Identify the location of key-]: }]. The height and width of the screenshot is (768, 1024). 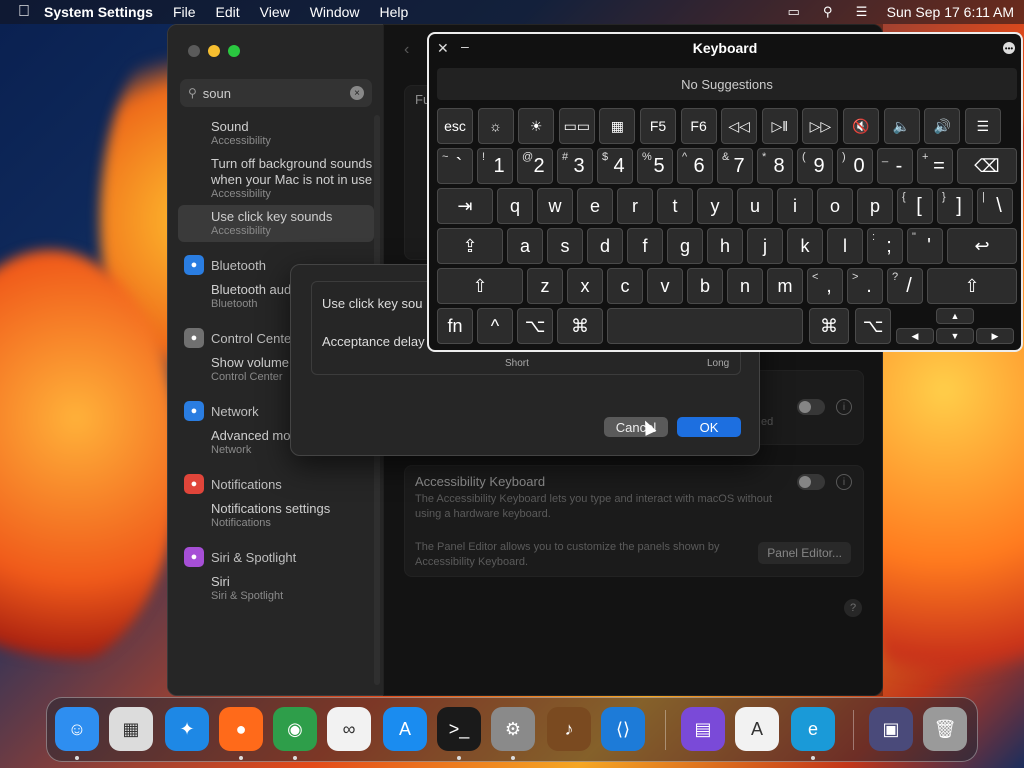
(955, 206).